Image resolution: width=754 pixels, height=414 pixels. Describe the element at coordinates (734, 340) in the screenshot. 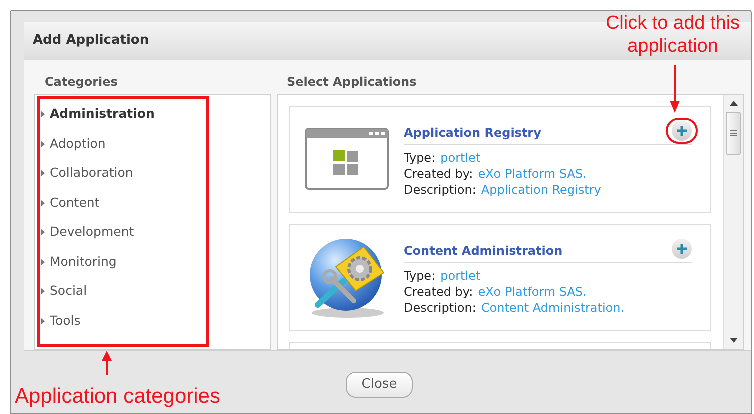

I see `scroll-down-icon` at that location.